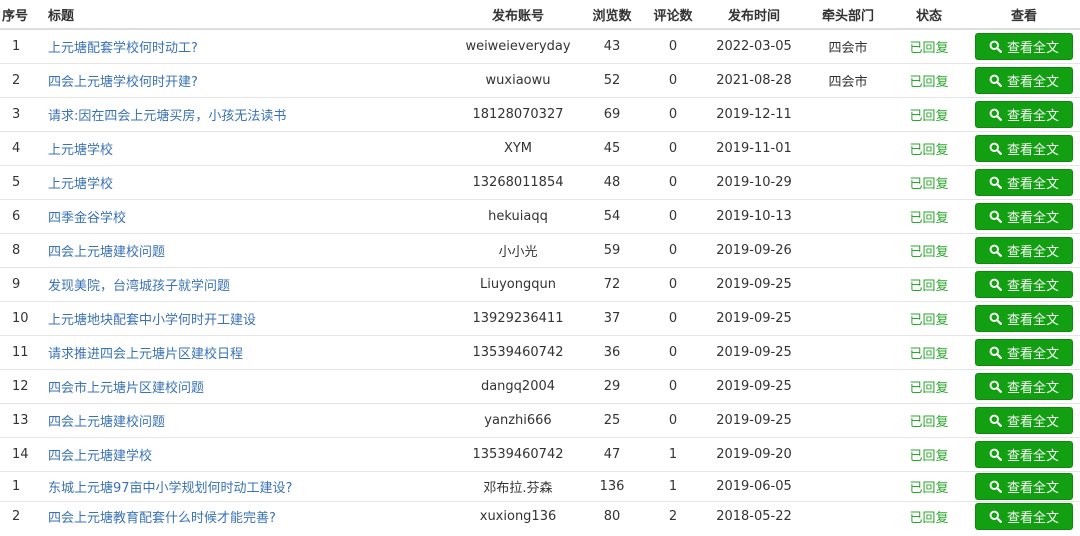 This screenshot has width=1080, height=536. I want to click on row-account: 18128070327, so click(518, 114).